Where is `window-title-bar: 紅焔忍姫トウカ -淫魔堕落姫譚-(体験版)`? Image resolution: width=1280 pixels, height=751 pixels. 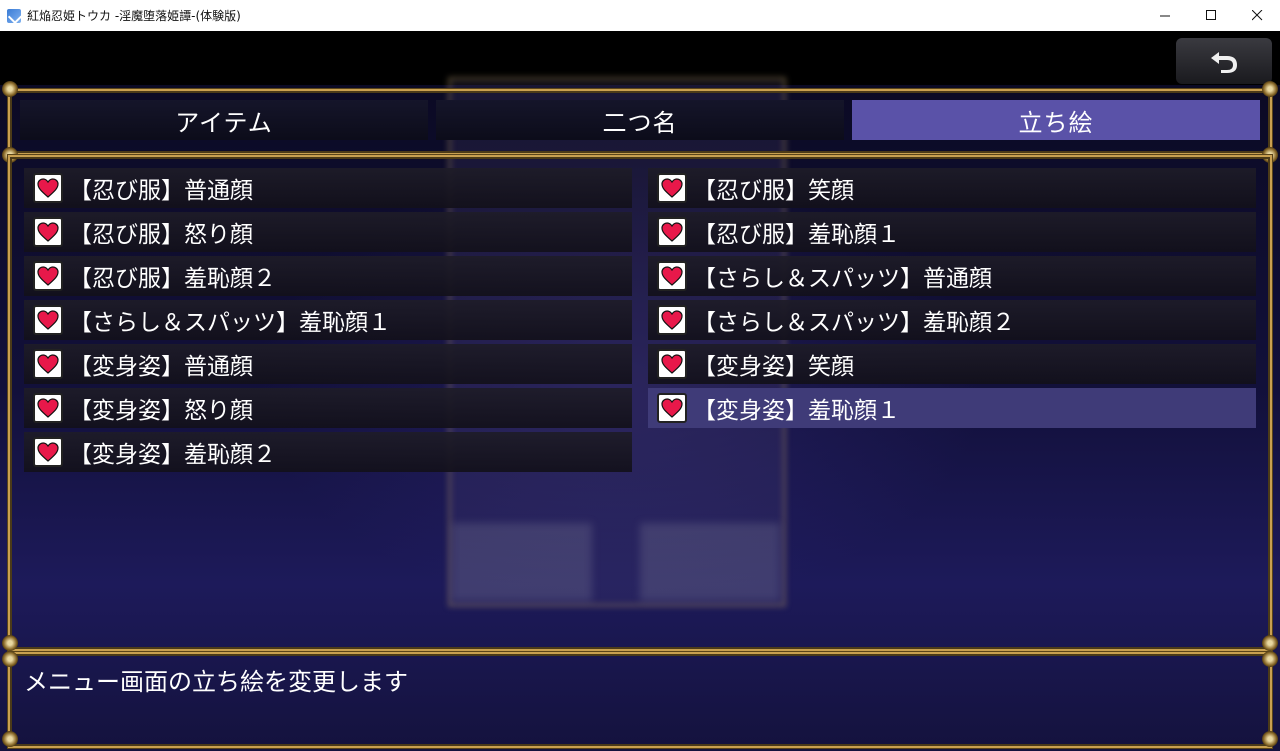
window-title-bar: 紅焔忍姫トウカ -淫魔堕落姫譚-(体験版) is located at coordinates (640, 15).